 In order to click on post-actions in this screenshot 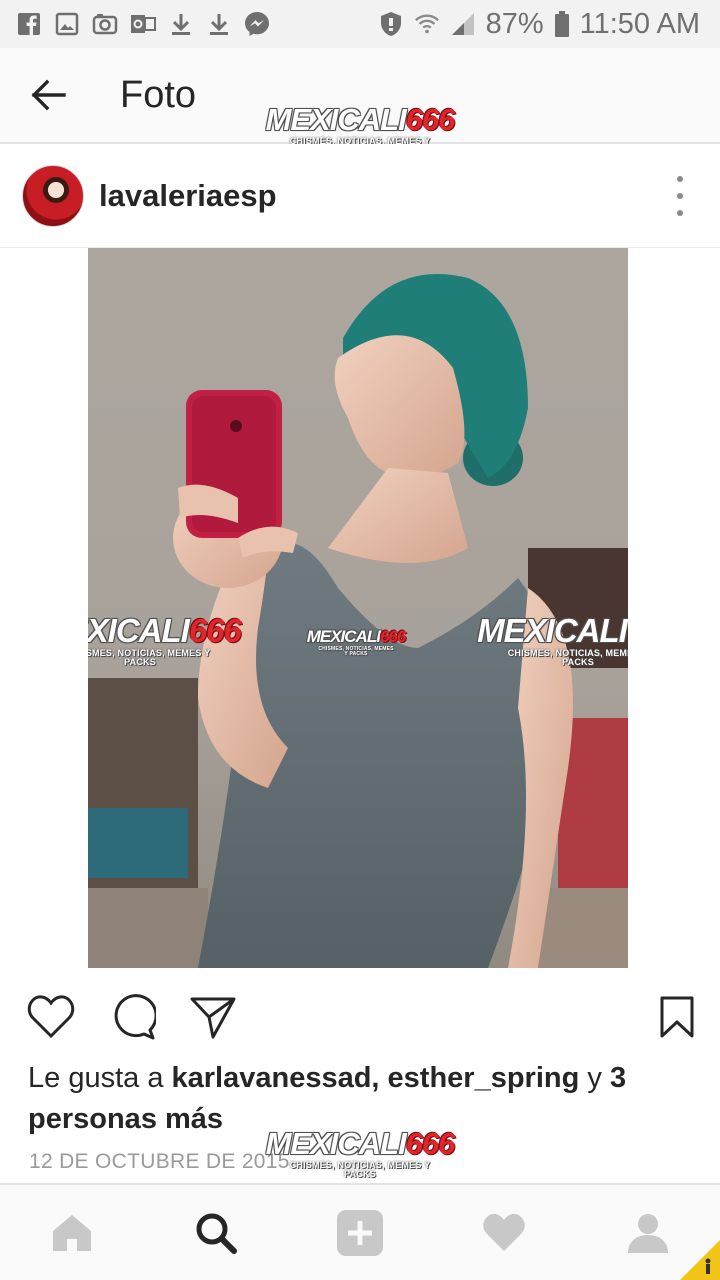, I will do `click(360, 1014)`.